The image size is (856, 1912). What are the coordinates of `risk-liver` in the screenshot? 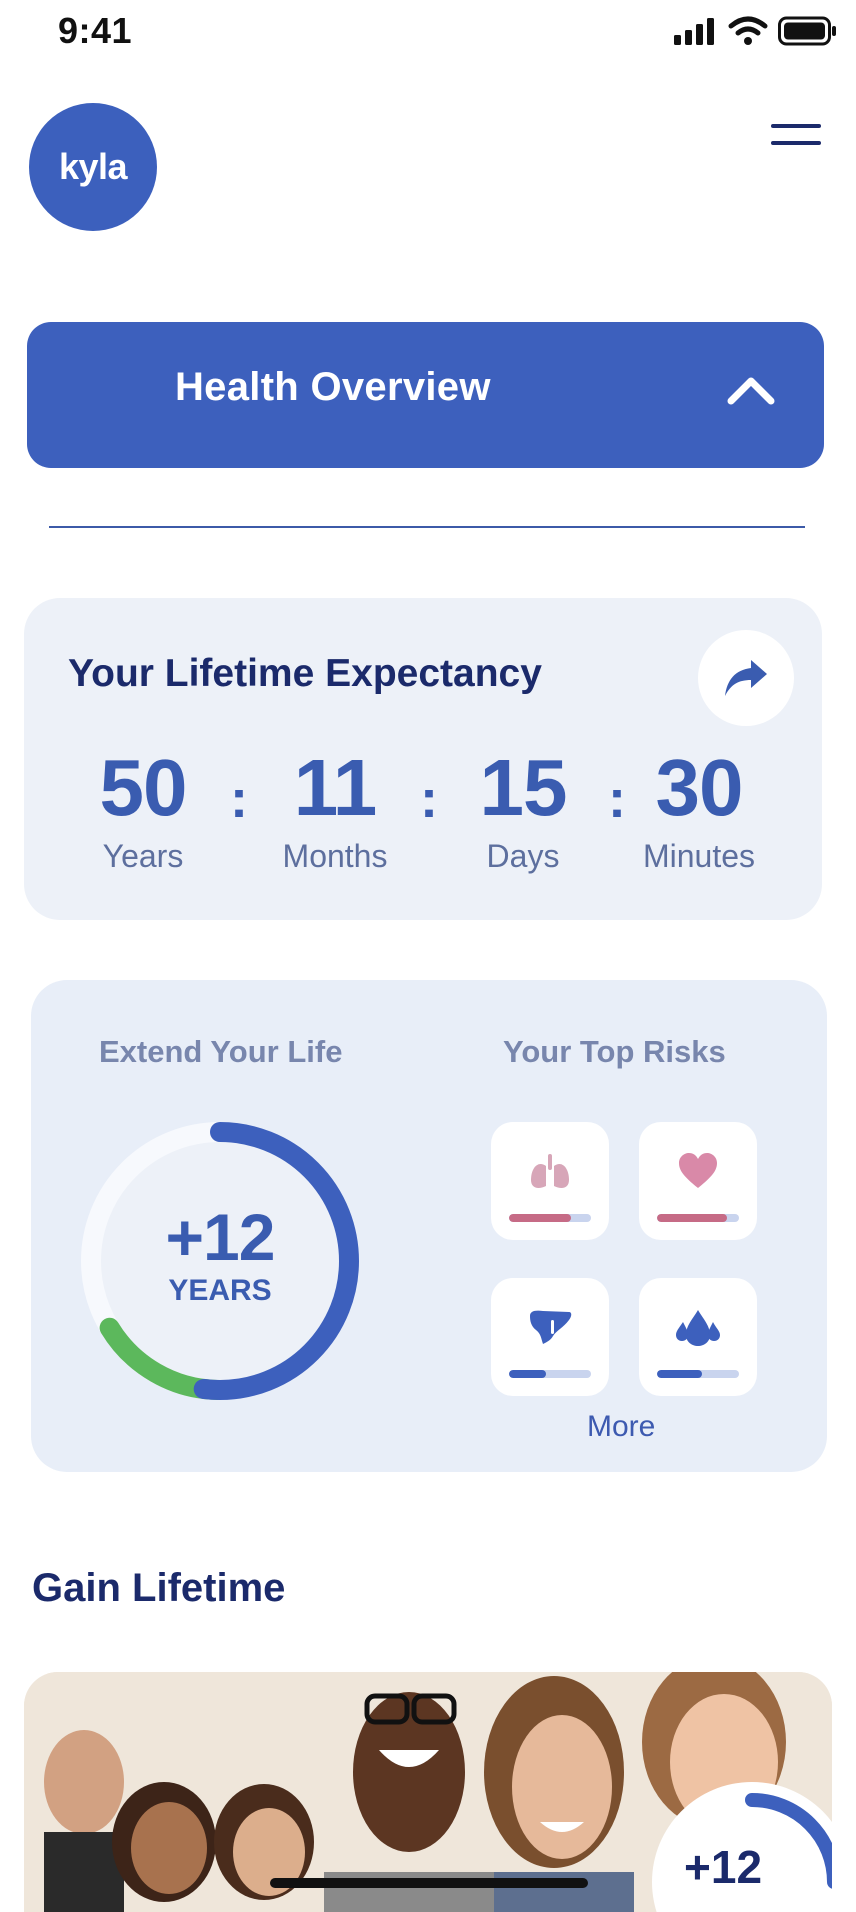 It's located at (550, 1337).